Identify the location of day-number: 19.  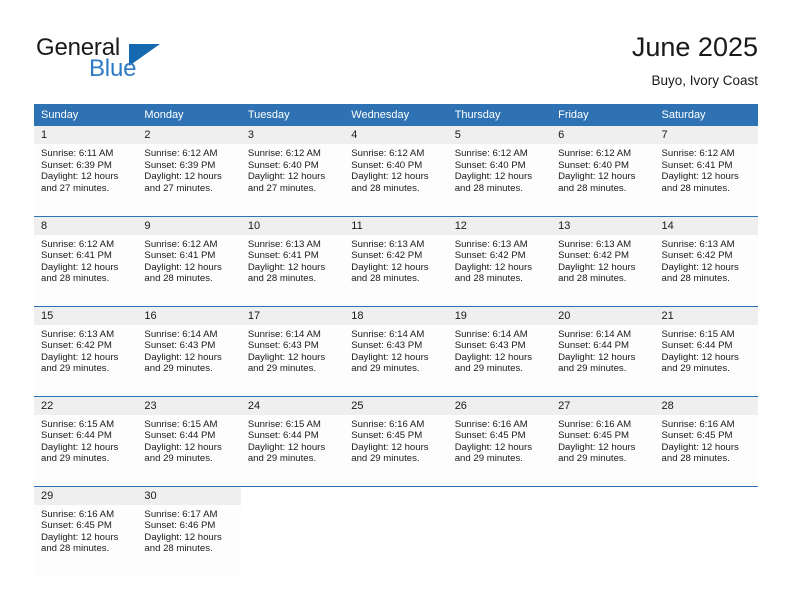
(499, 315).